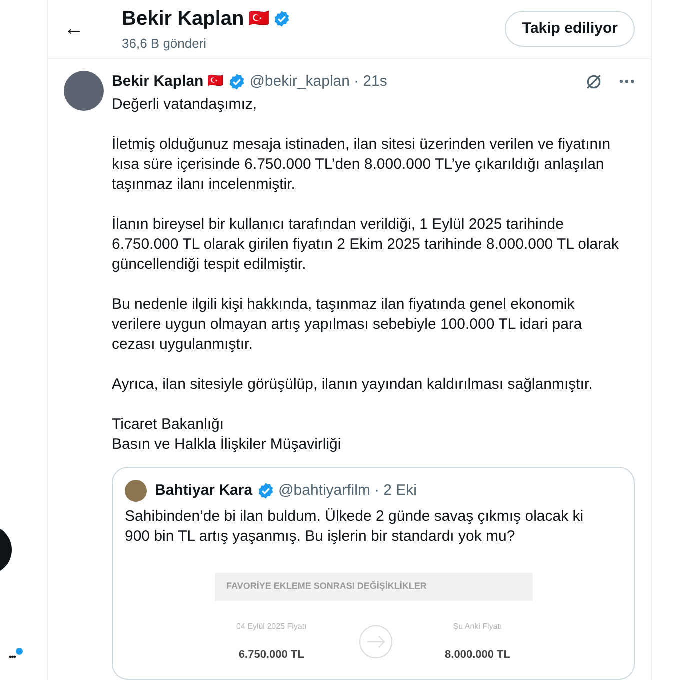 The width and height of the screenshot is (680, 680). Describe the element at coordinates (371, 81) in the screenshot. I see `post-time: · 21s` at that location.